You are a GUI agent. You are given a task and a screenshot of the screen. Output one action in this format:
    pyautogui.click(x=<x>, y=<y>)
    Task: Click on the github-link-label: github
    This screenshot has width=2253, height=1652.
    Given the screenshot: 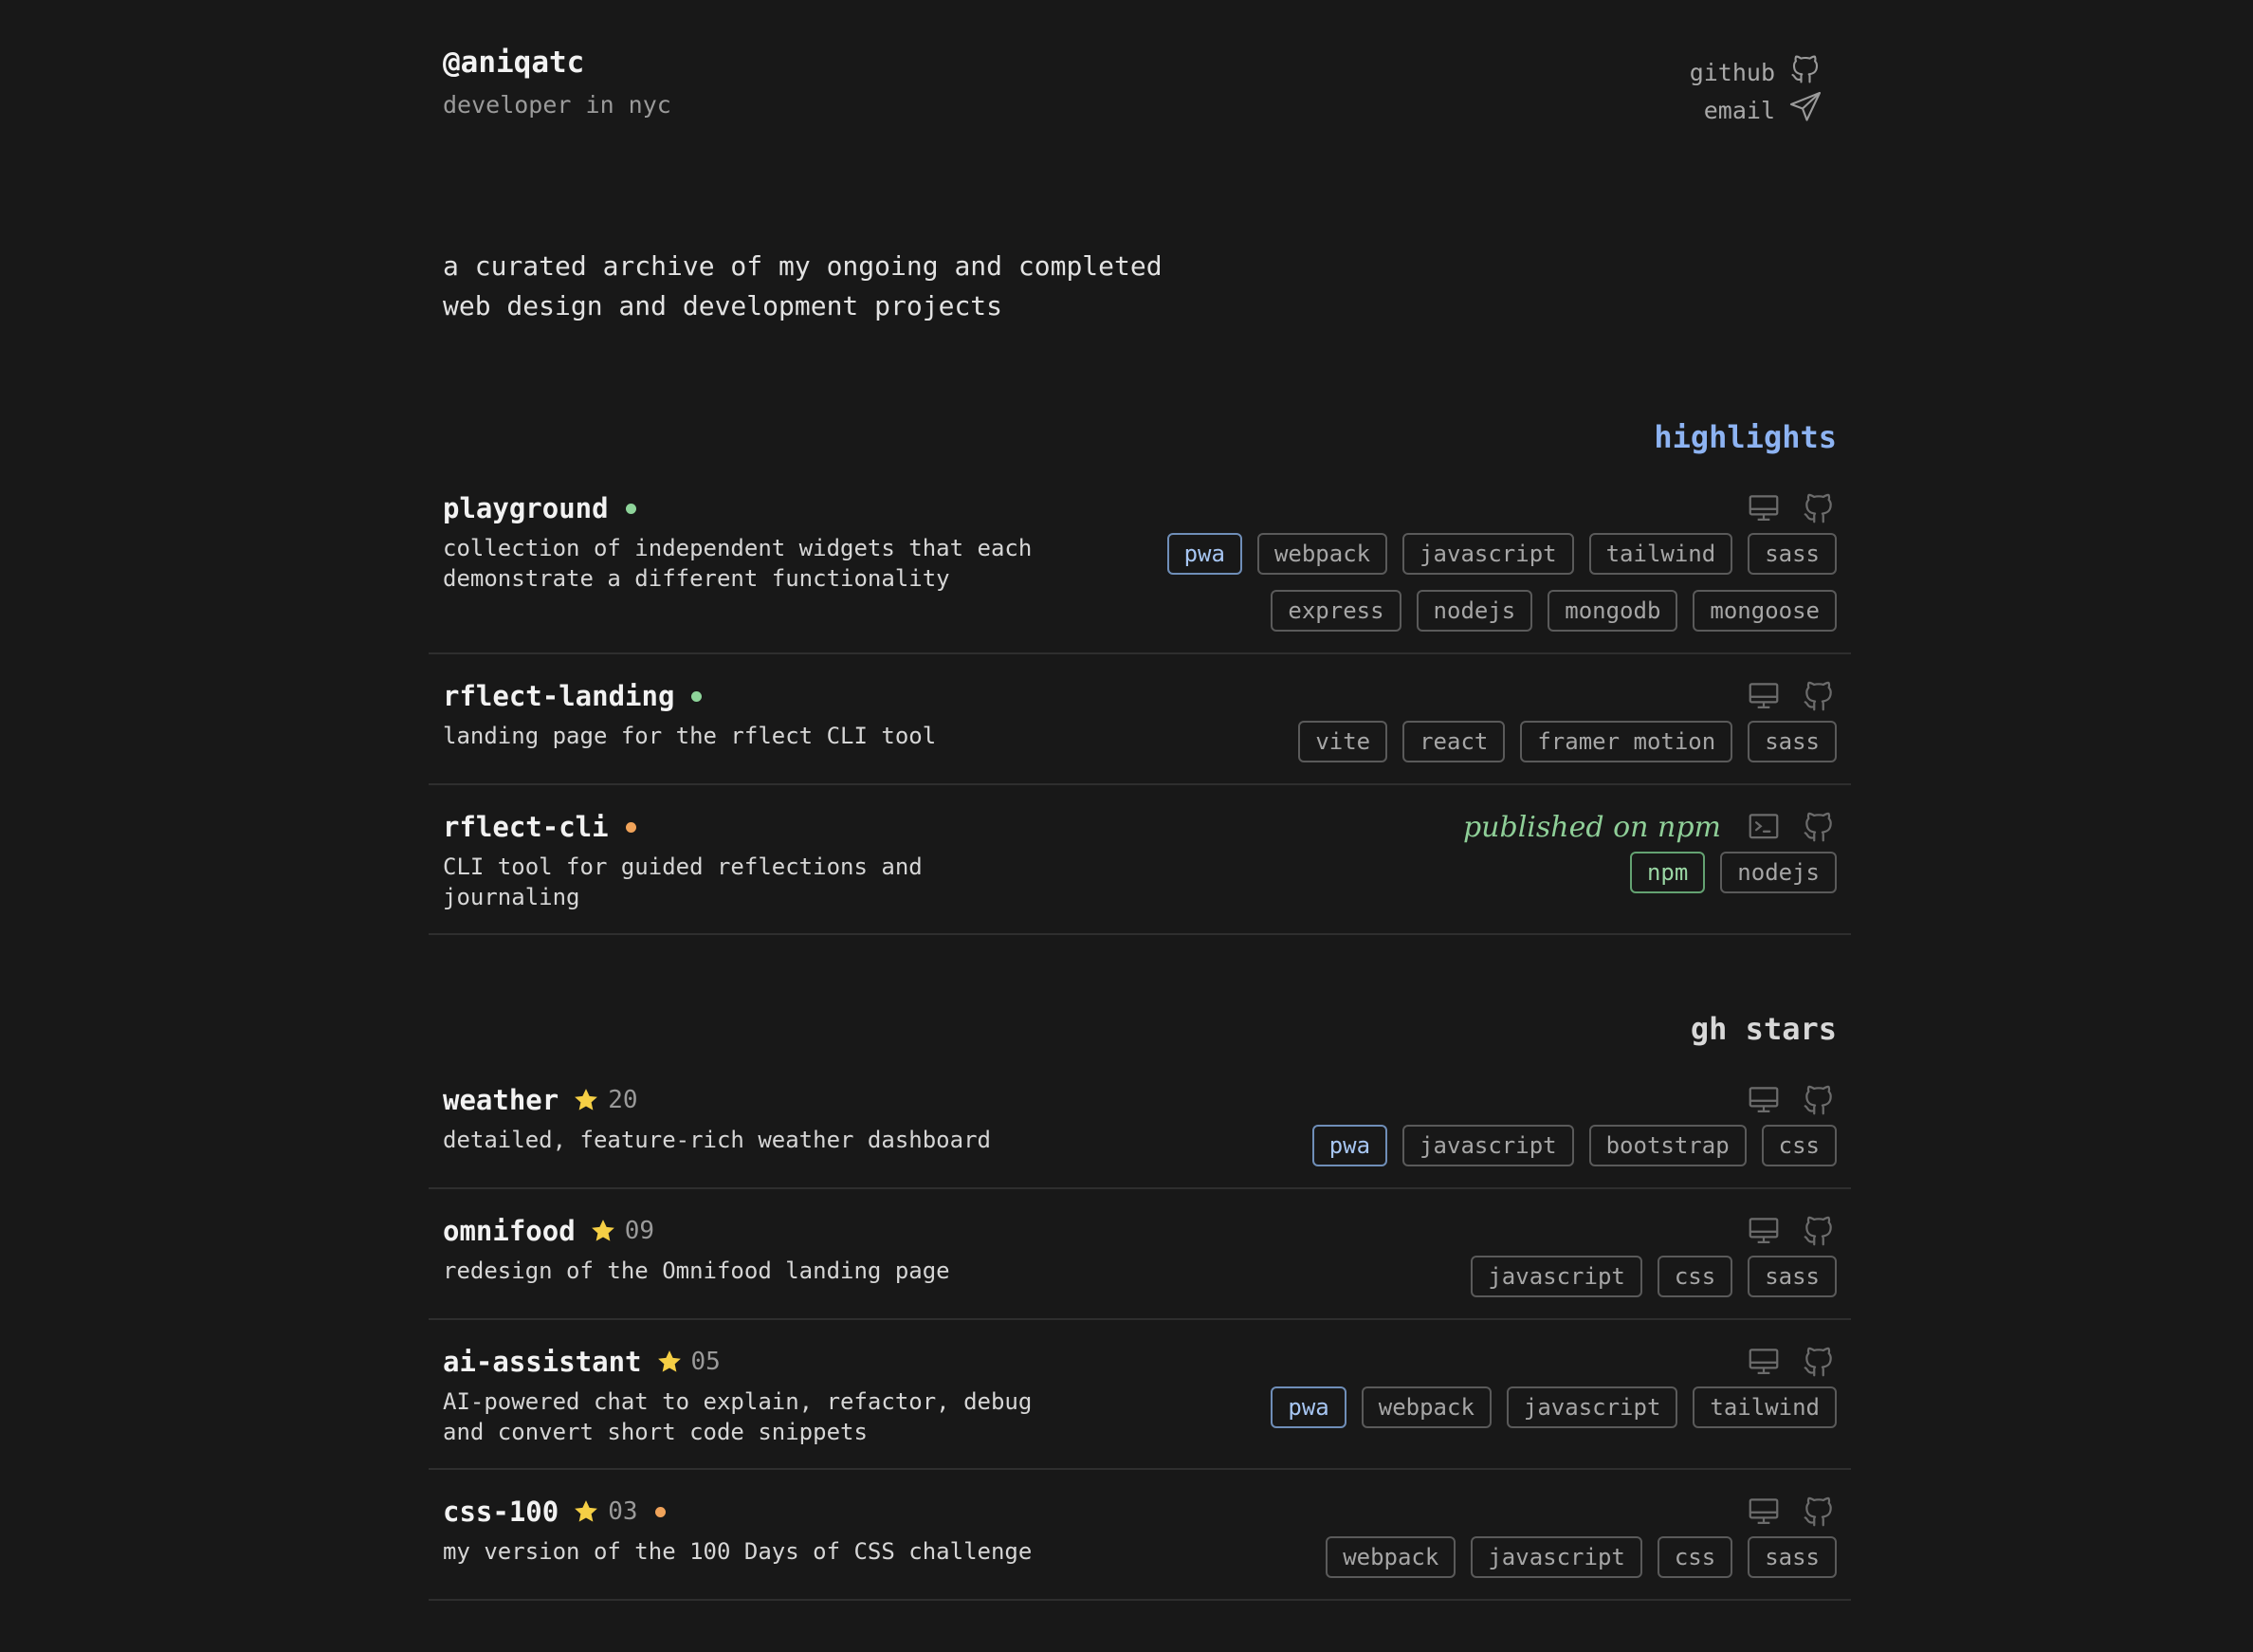 What is the action you would take?
    pyautogui.click(x=1732, y=72)
    